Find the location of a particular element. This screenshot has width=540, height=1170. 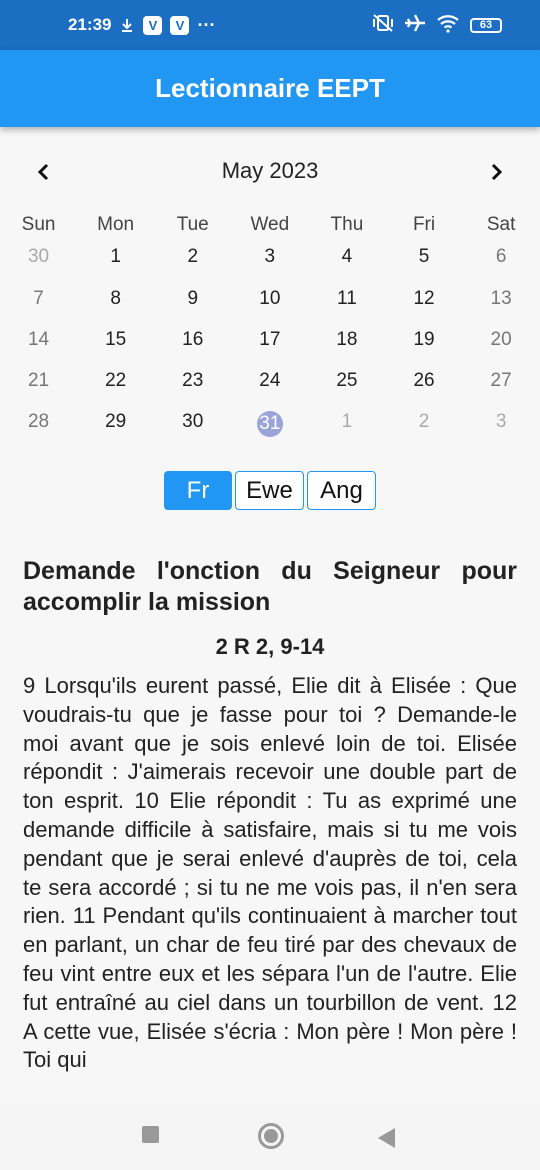

language-toggle: Fr Ewe Ang is located at coordinates (270, 490).